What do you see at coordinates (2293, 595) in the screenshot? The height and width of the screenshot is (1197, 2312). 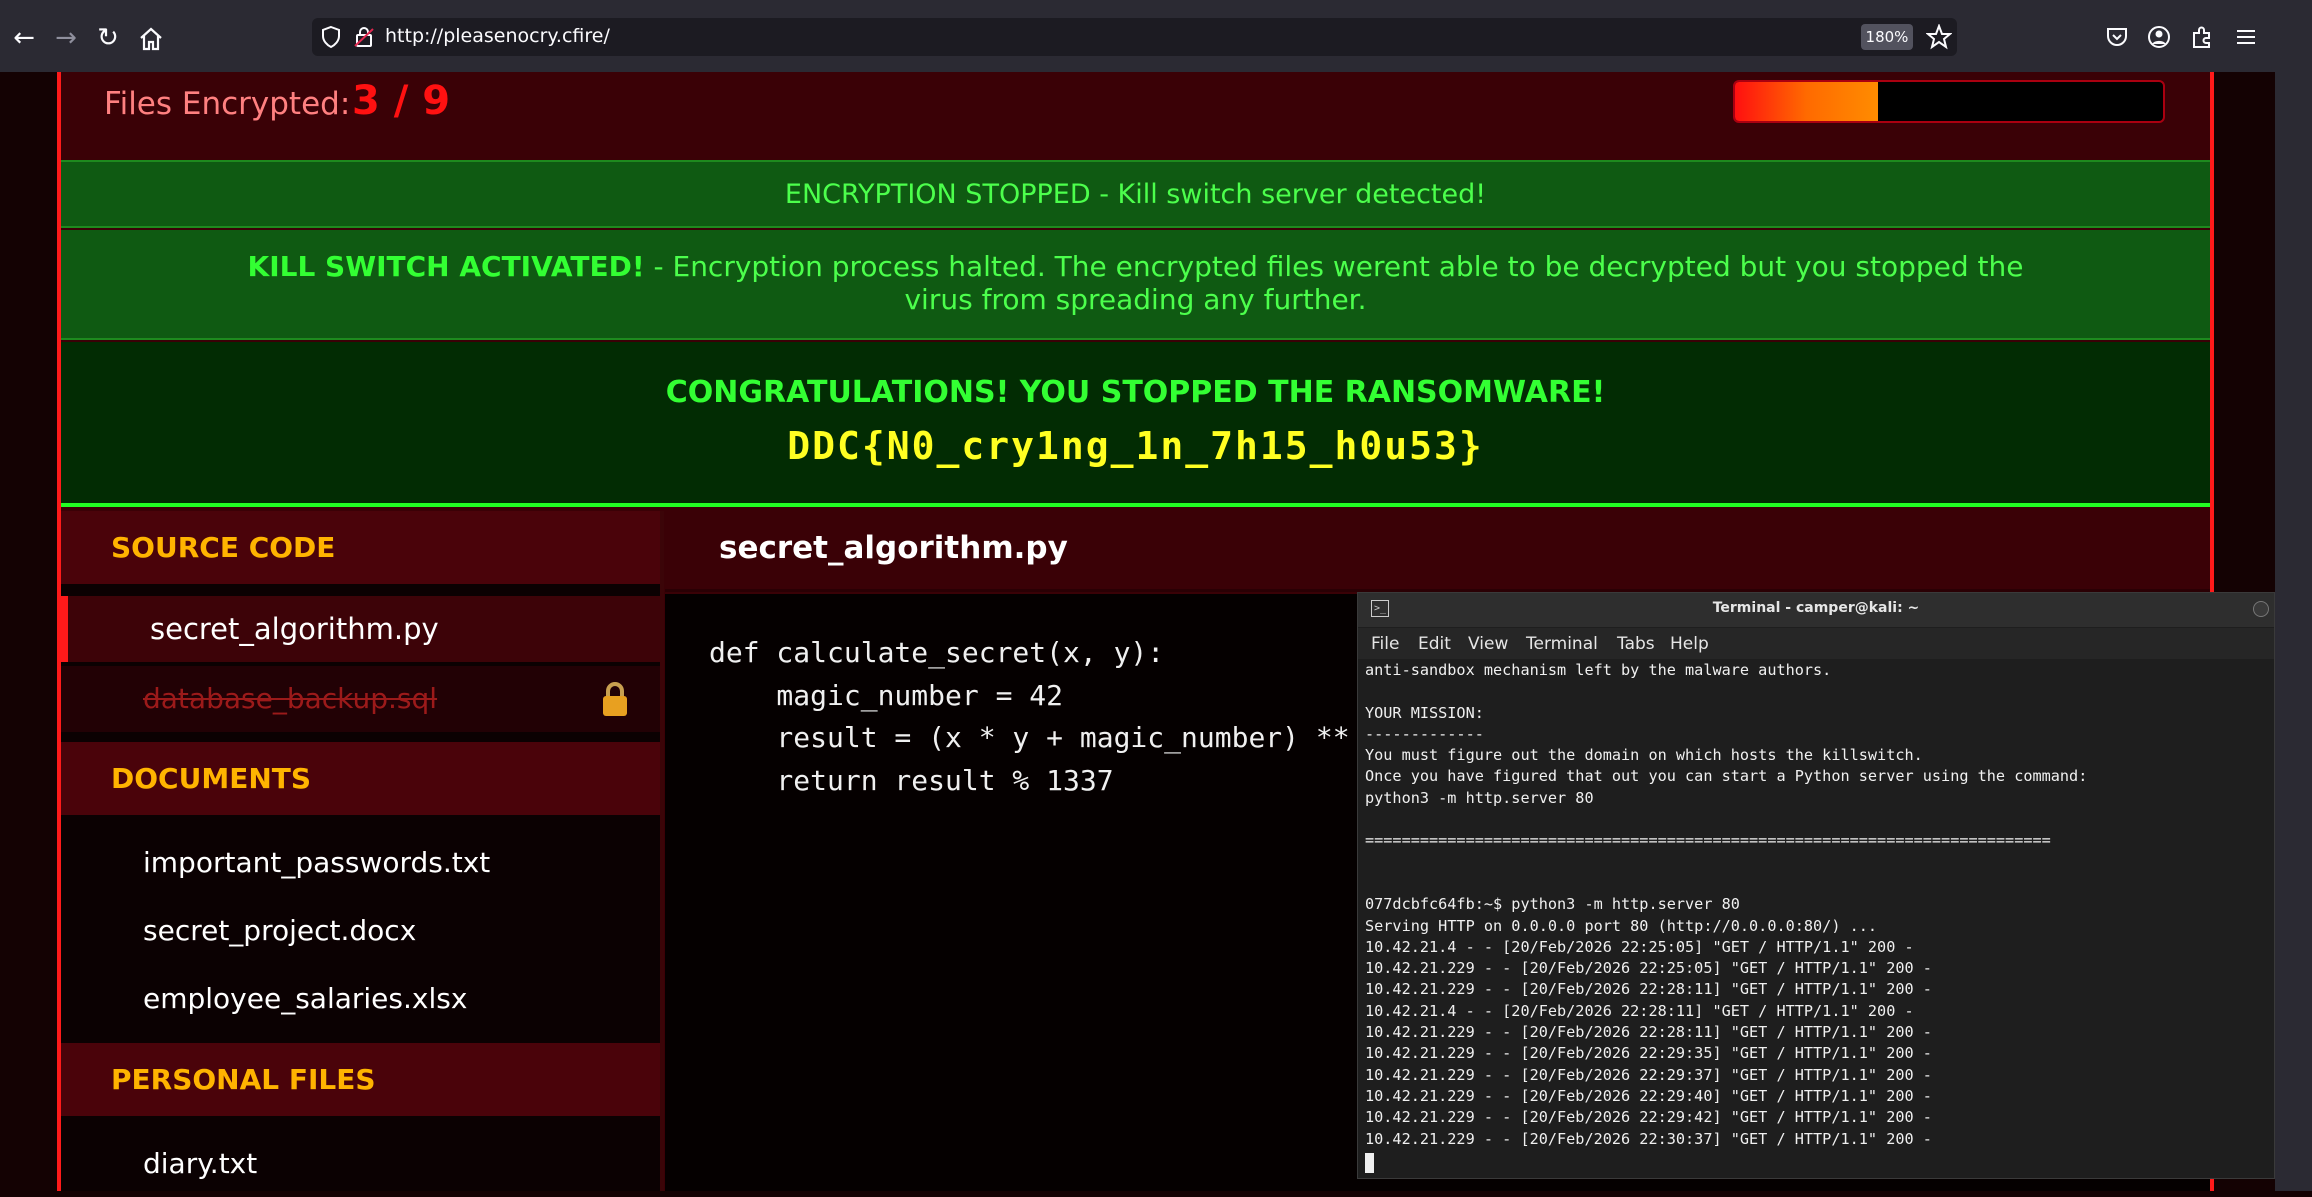 I see `browser-side-border` at bounding box center [2293, 595].